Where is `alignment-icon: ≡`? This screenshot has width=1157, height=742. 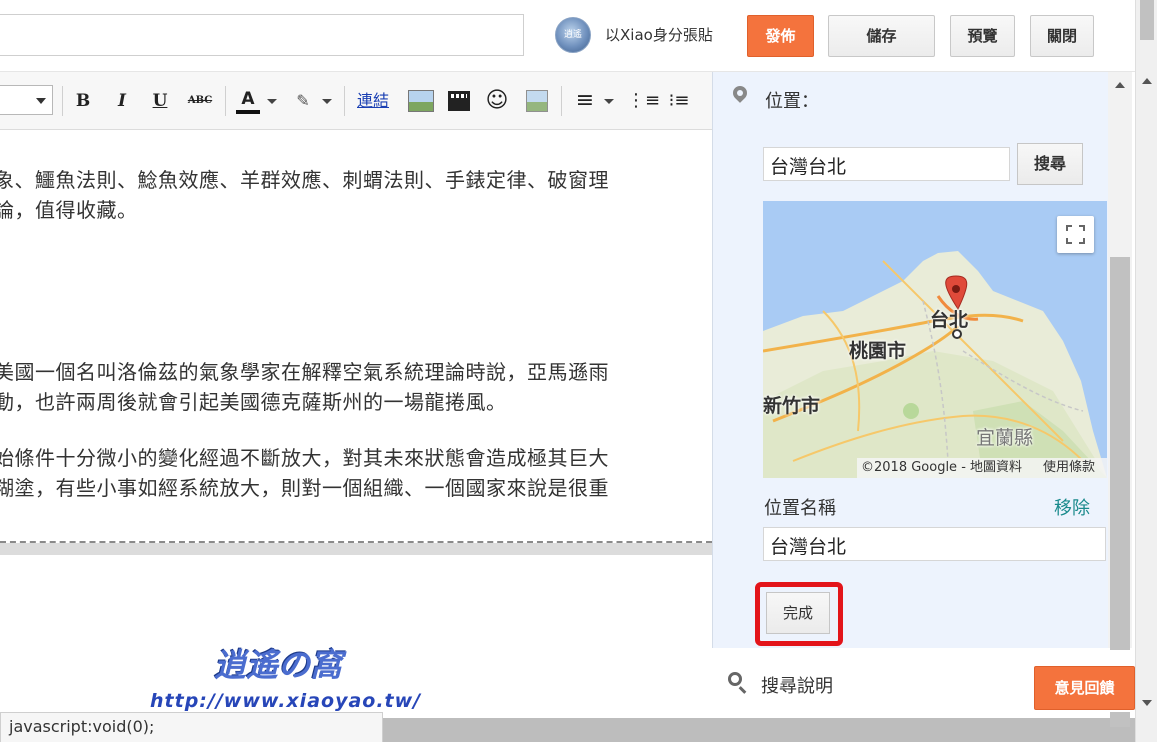 alignment-icon: ≡ is located at coordinates (585, 101).